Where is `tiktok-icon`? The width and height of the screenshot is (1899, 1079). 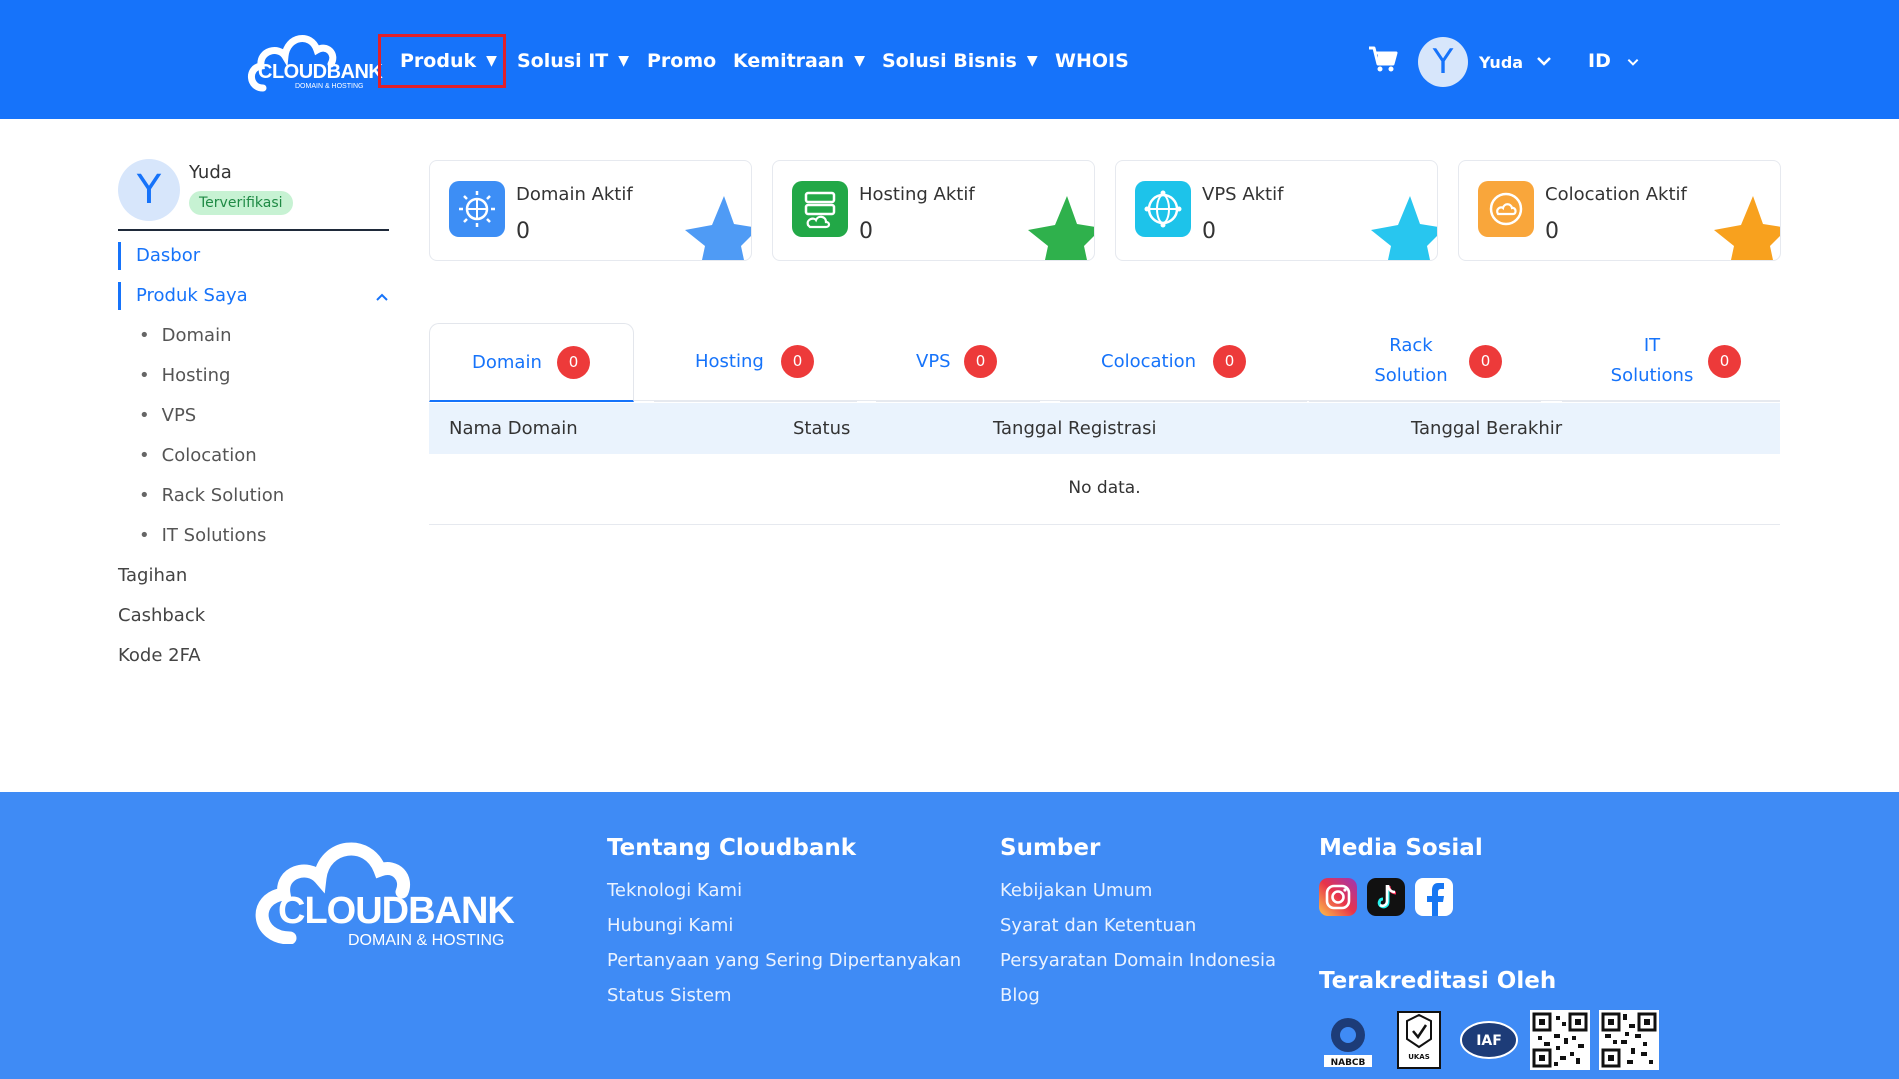
tiktok-icon is located at coordinates (1386, 897).